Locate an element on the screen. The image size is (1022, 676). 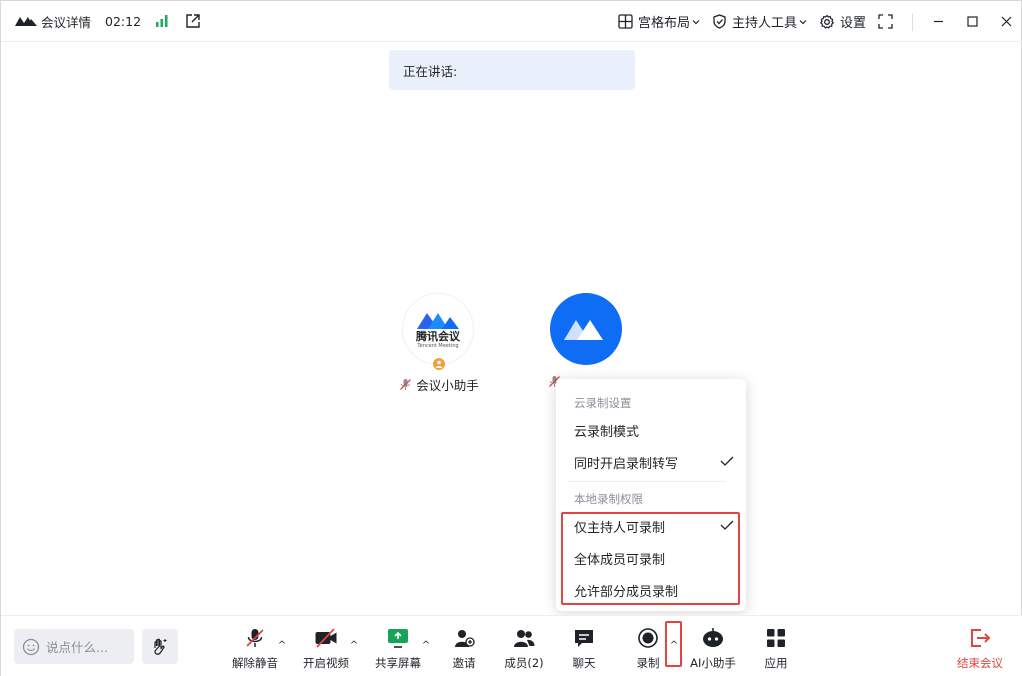
host-only-record-item: 仅主持人可录制 is located at coordinates (654, 526).